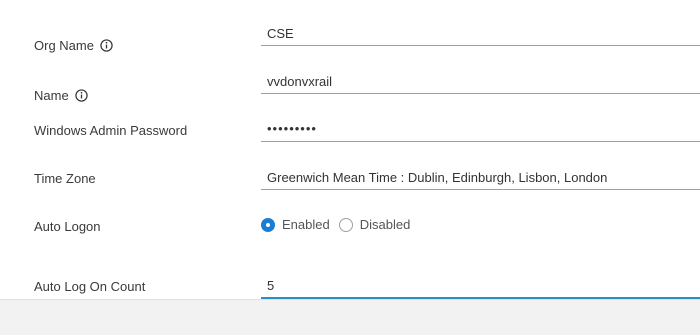 The width and height of the screenshot is (700, 335). I want to click on org-name-label: Org Name, so click(73, 45).